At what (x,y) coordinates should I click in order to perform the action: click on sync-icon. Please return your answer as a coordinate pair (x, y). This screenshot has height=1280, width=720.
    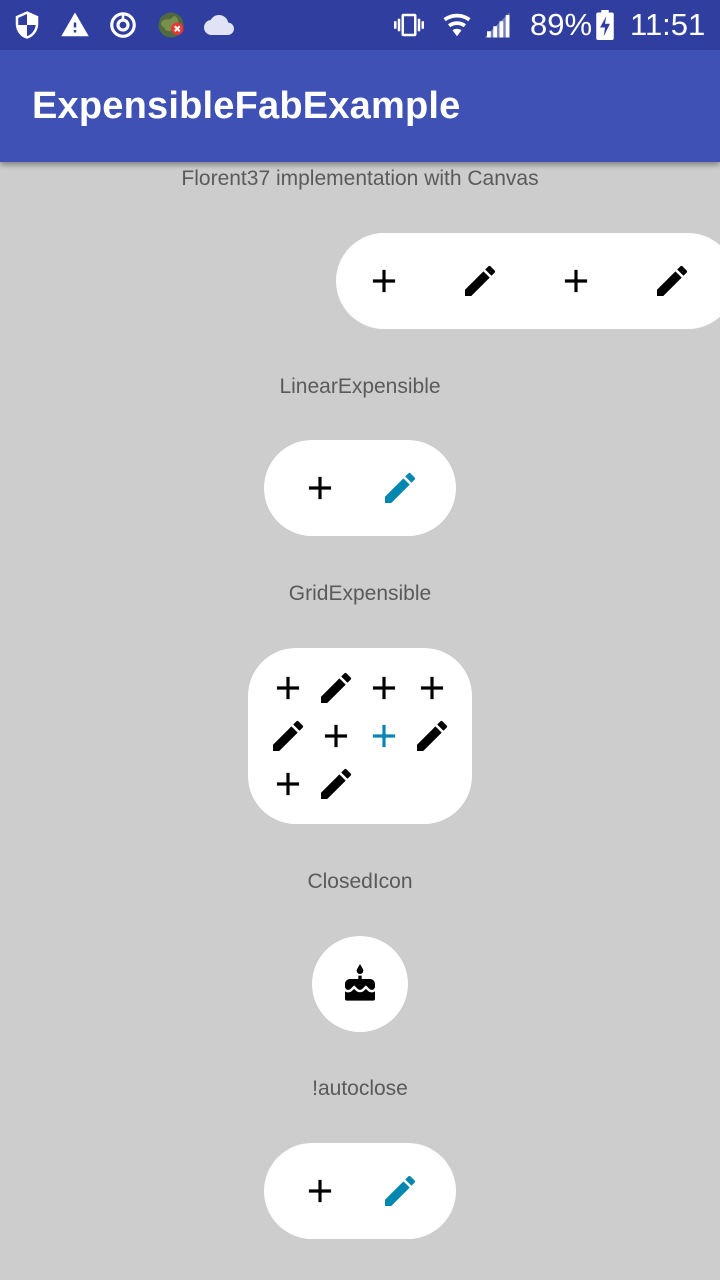
    Looking at the image, I should click on (123, 25).